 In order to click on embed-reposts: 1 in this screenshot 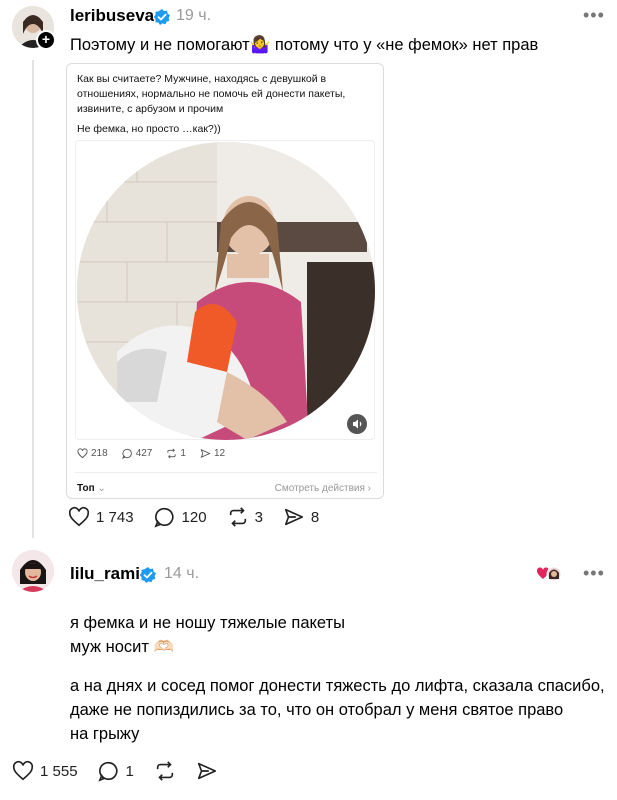, I will do `click(176, 453)`.